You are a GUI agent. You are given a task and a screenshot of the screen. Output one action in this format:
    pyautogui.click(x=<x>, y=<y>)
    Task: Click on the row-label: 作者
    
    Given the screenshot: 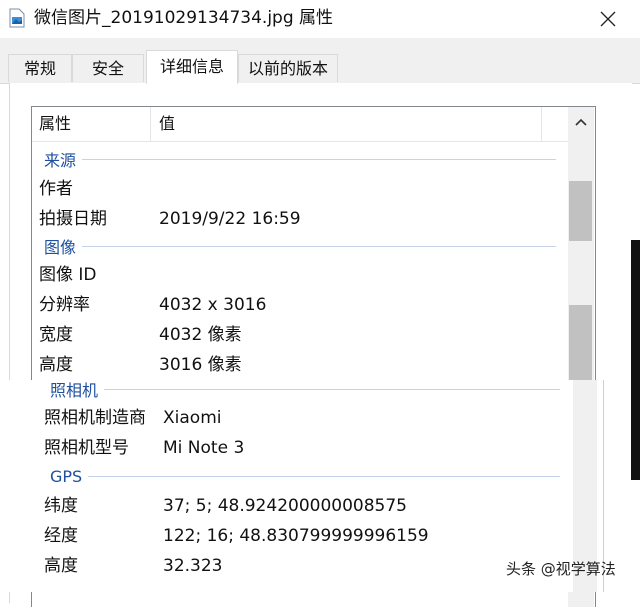 What is the action you would take?
    pyautogui.click(x=56, y=189)
    